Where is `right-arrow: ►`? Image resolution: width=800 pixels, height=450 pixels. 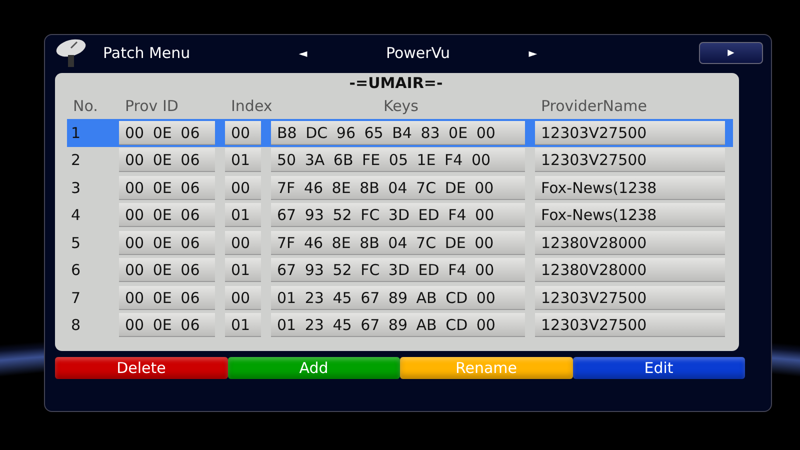 right-arrow: ► is located at coordinates (533, 53).